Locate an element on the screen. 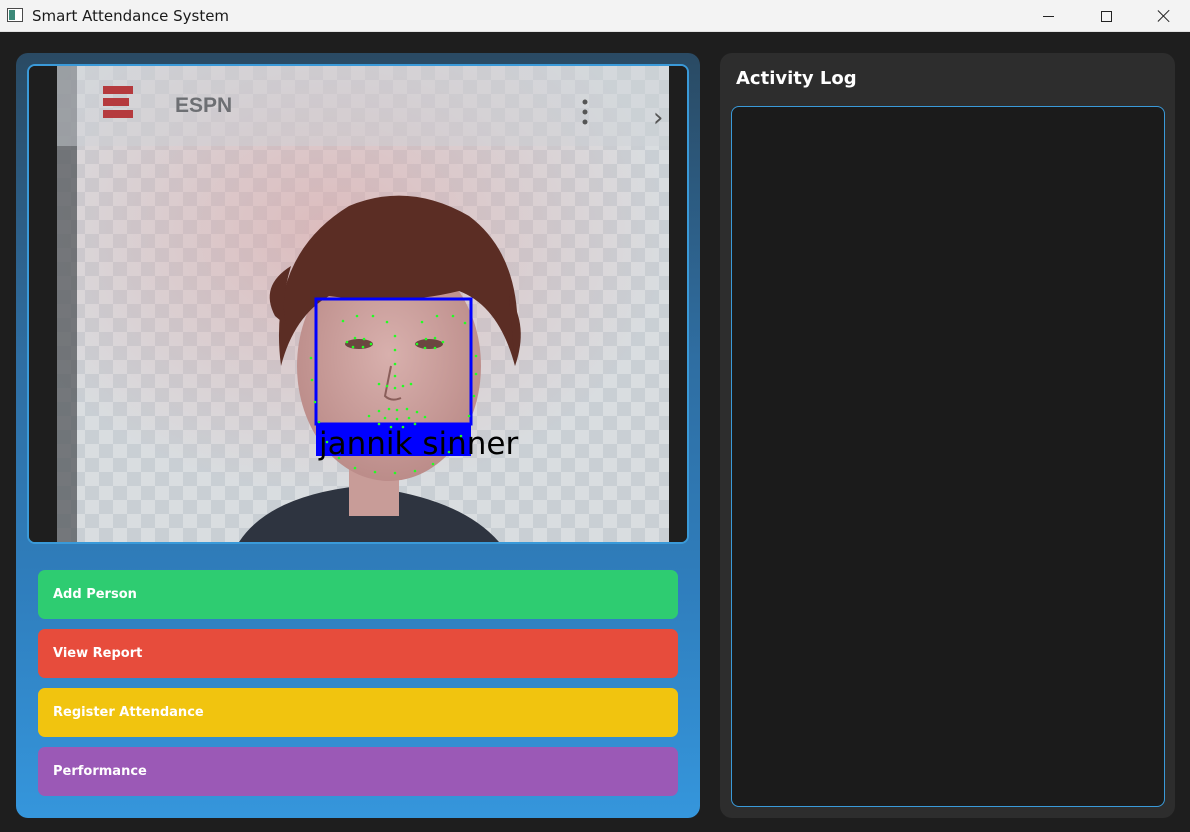  close-button is located at coordinates (1162, 16).